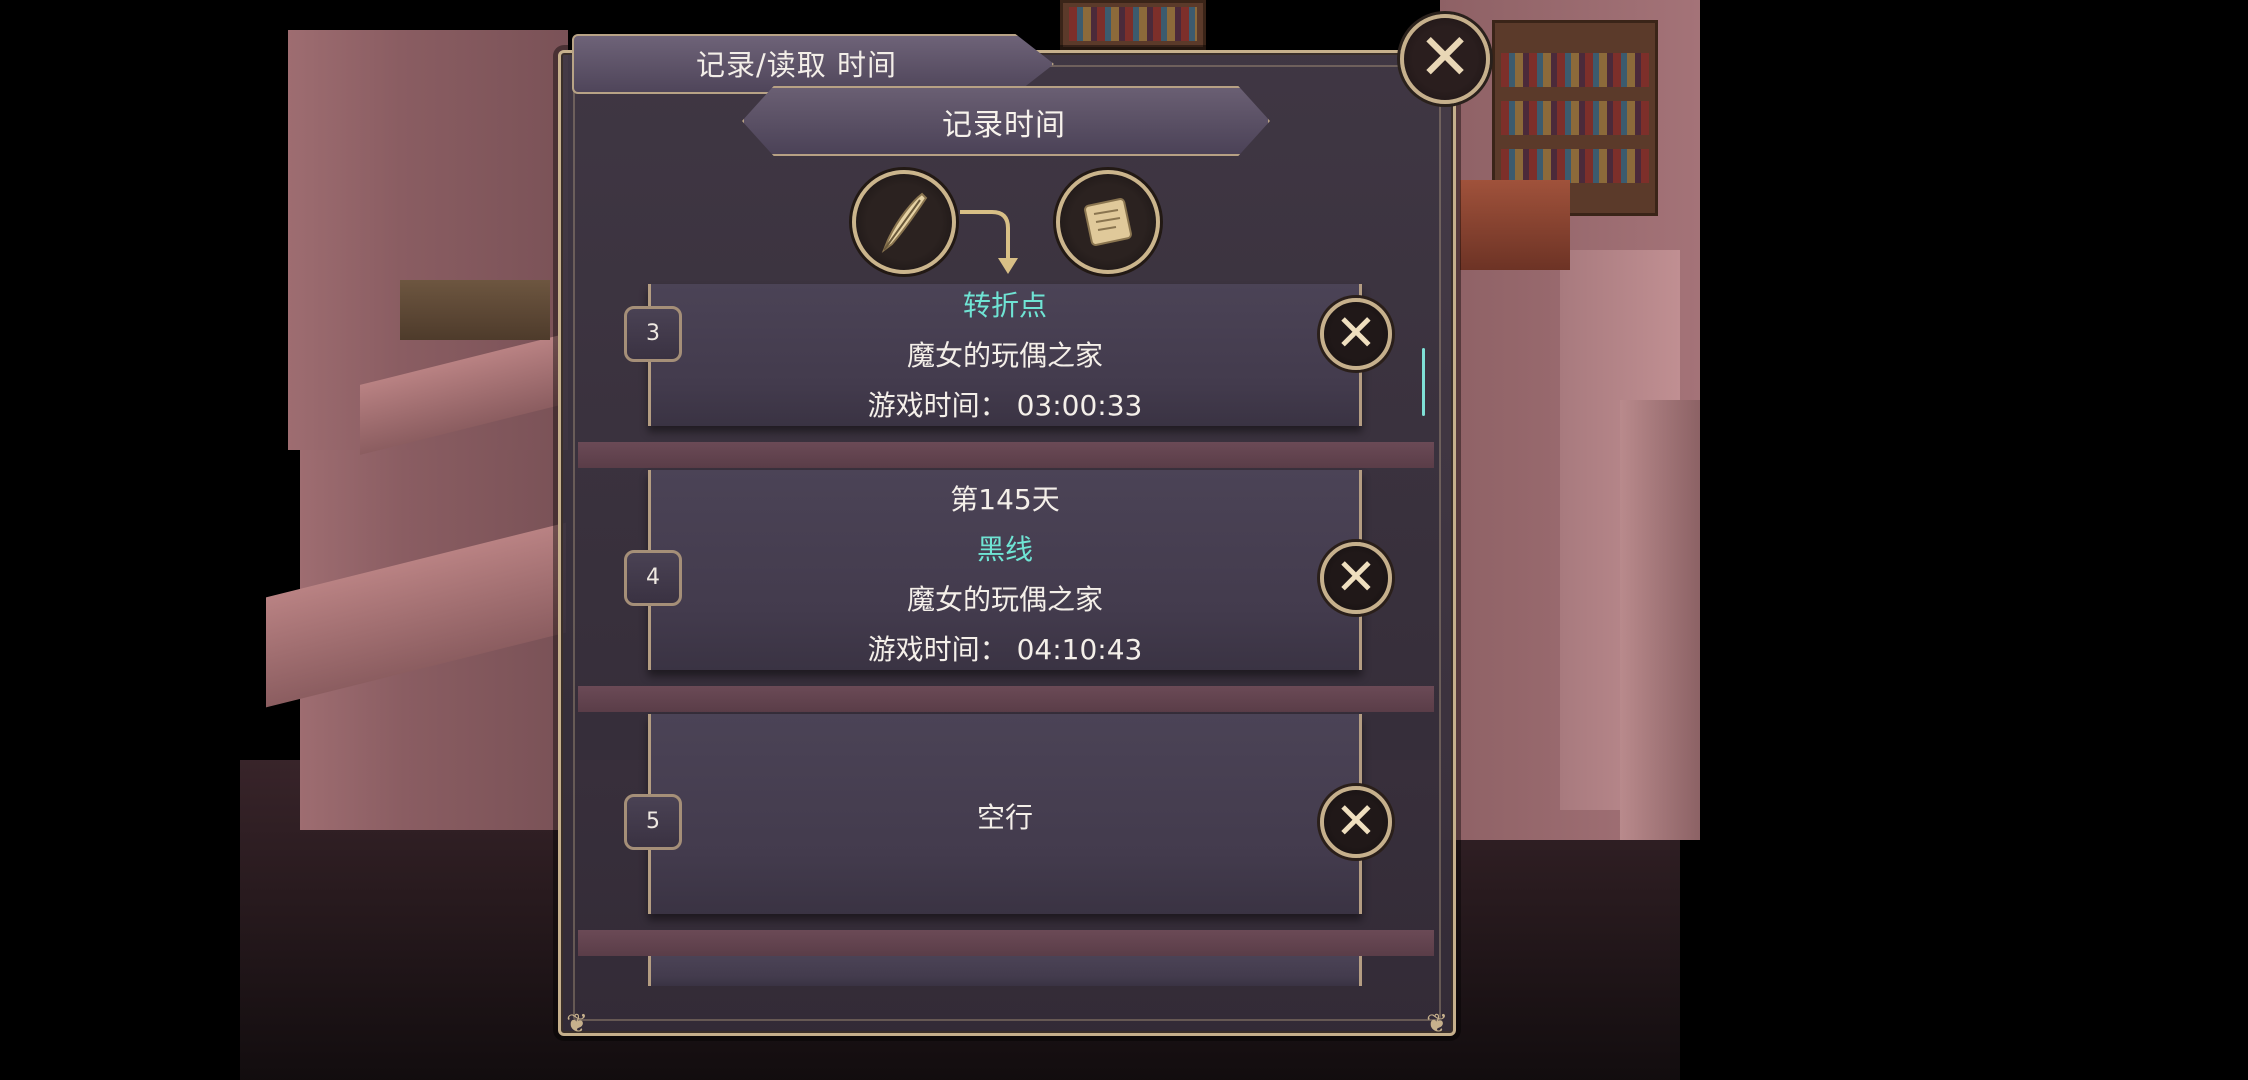 The width and height of the screenshot is (2248, 1080). I want to click on slot-tag: 转折点, so click(1004, 305).